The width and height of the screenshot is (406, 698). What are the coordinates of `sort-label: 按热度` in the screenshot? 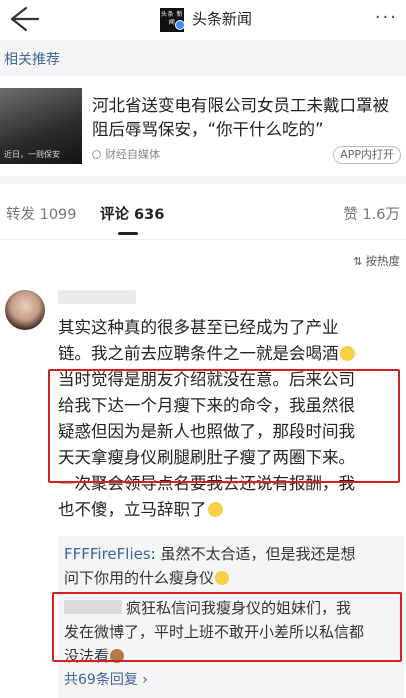 It's located at (383, 261).